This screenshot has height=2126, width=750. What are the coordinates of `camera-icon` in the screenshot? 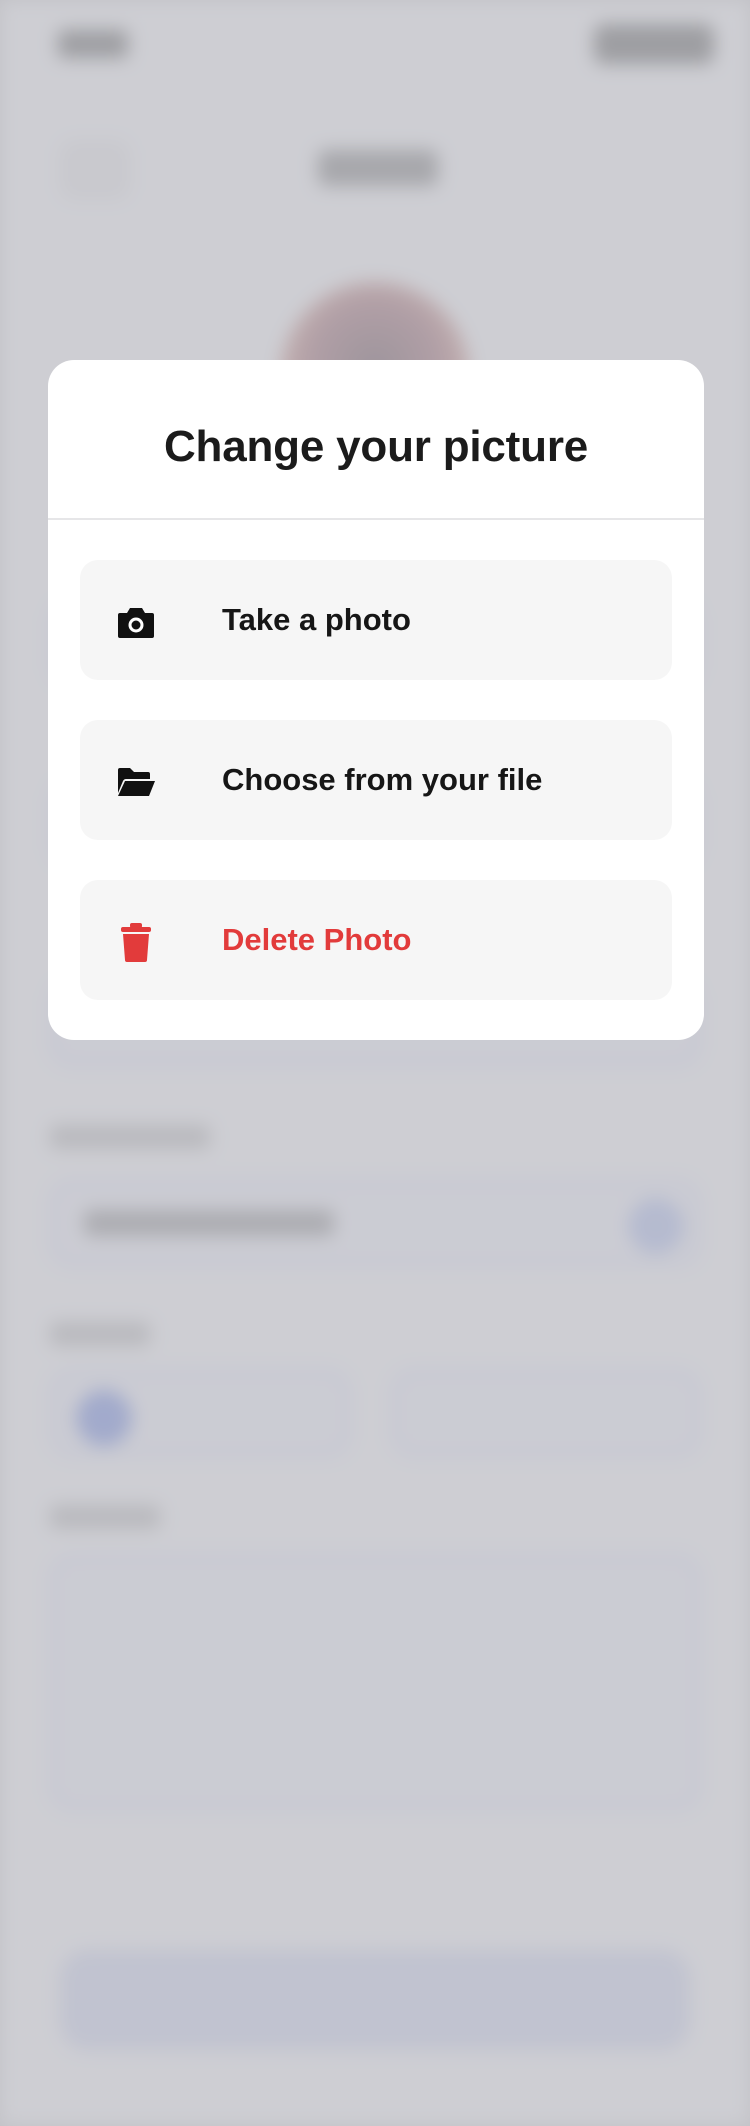 It's located at (136, 623).